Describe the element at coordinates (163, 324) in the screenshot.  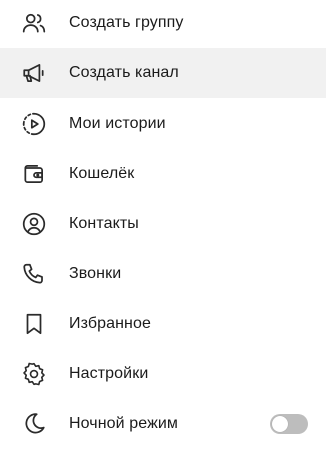
I see `menu-item-favorites: Избранное` at that location.